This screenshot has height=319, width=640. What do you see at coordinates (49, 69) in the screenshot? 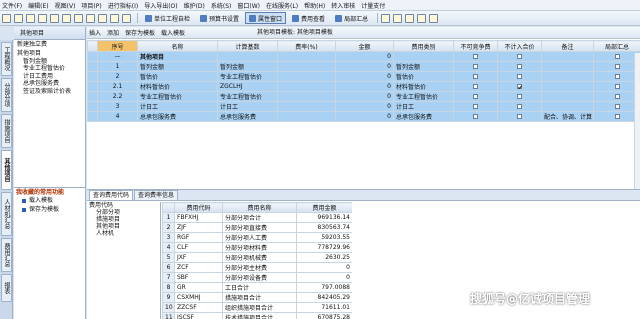
I see `tree-item-specialty: 专业工程暂估价` at bounding box center [49, 69].